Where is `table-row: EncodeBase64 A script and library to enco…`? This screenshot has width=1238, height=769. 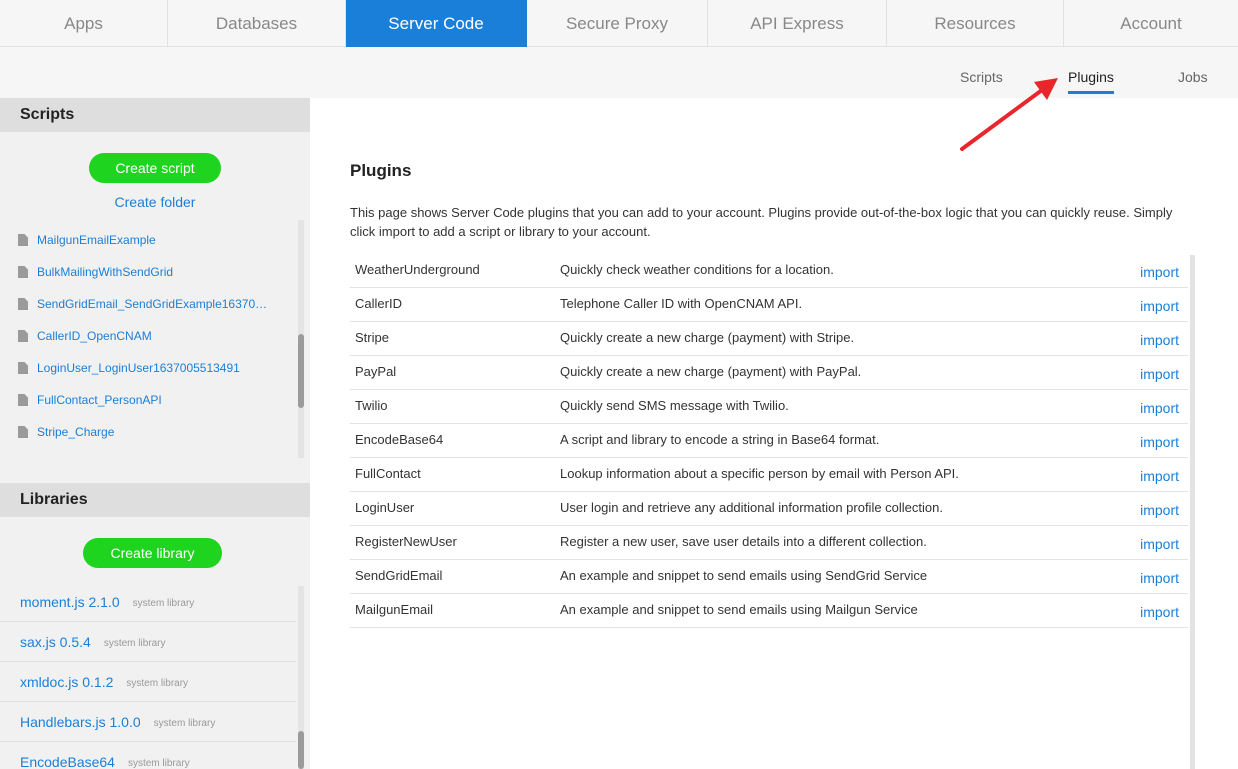
table-row: EncodeBase64 A script and library to enco… is located at coordinates (769, 441).